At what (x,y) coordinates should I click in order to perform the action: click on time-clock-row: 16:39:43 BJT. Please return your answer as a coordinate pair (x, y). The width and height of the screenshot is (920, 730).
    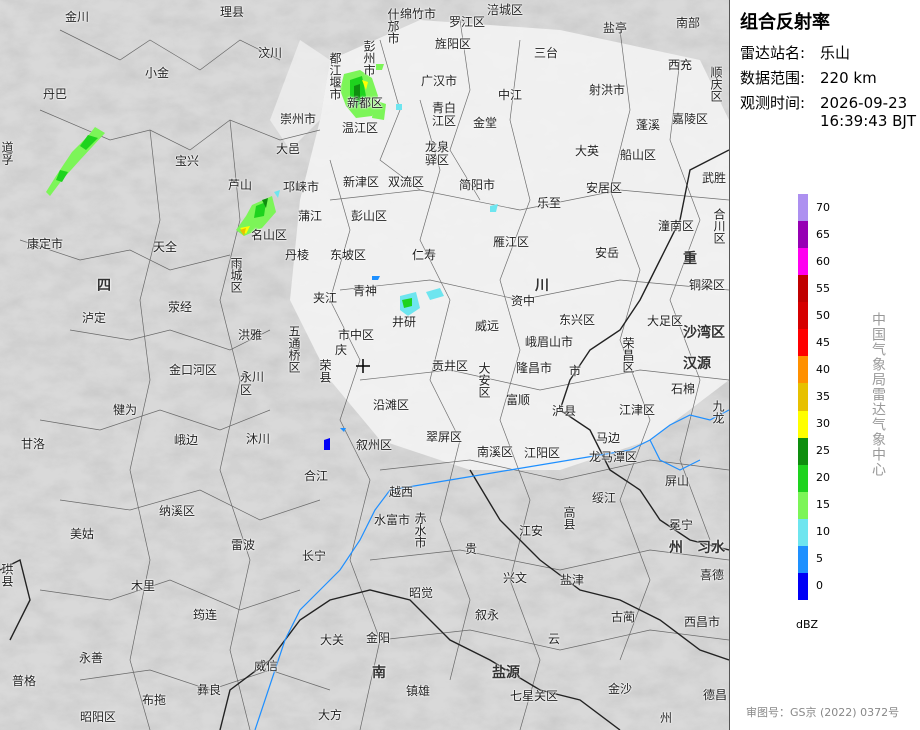
    Looking at the image, I should click on (868, 121).